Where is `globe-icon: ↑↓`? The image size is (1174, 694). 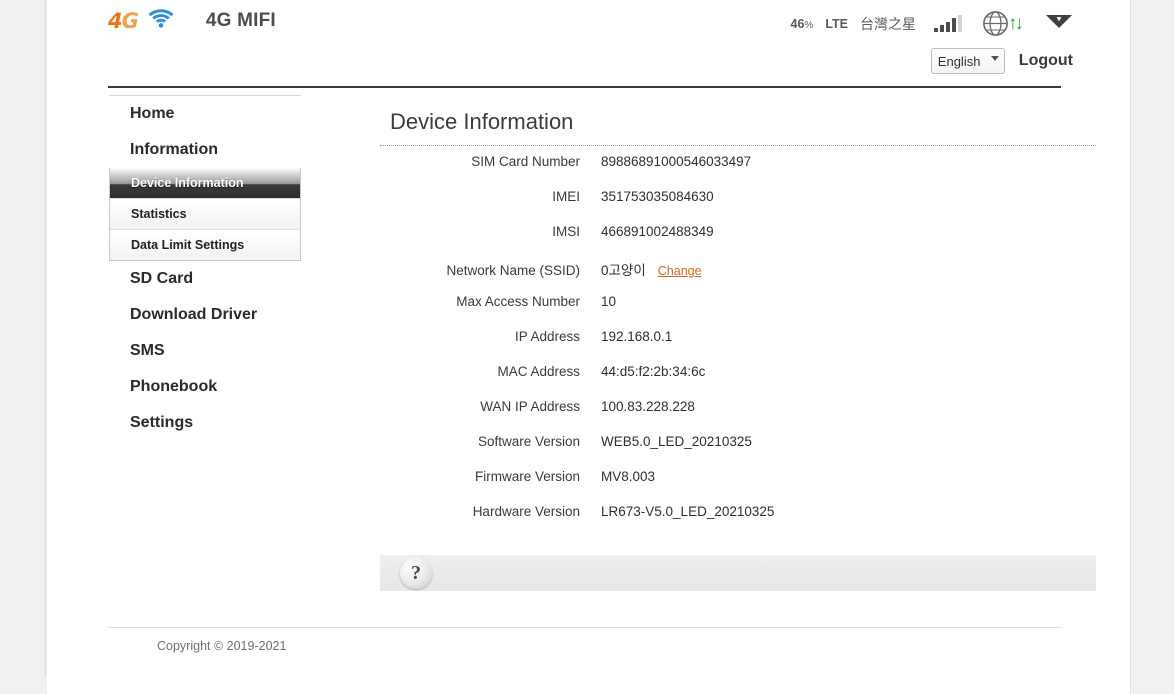
globe-icon: ↑↓ is located at coordinates (1003, 23).